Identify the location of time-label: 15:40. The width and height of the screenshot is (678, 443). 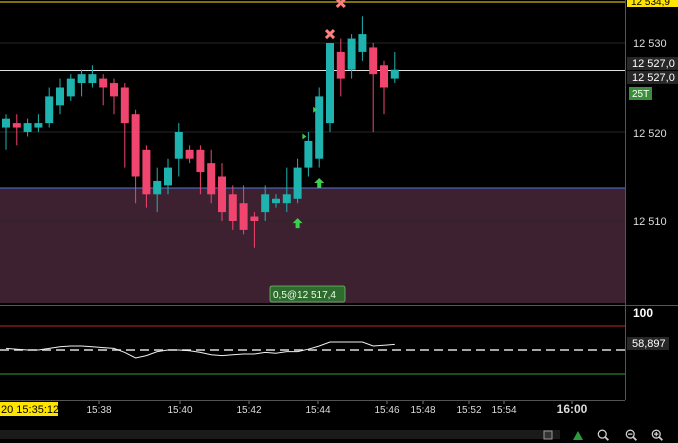
(179, 410).